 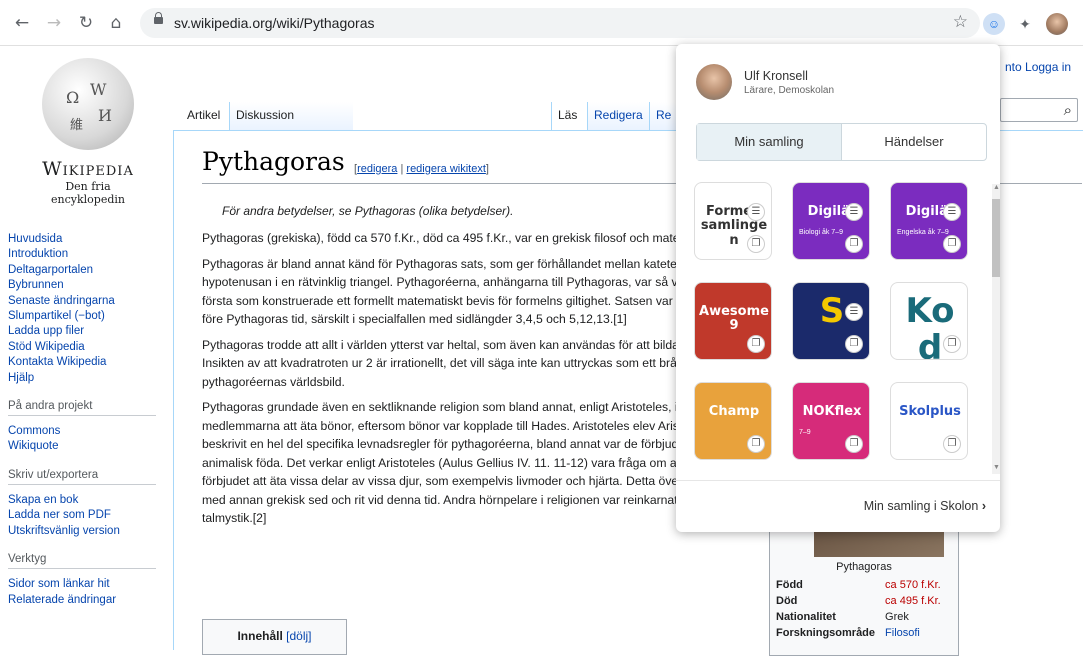 What do you see at coordinates (88, 254) in the screenshot?
I see `sidebar-link: Introduktion` at bounding box center [88, 254].